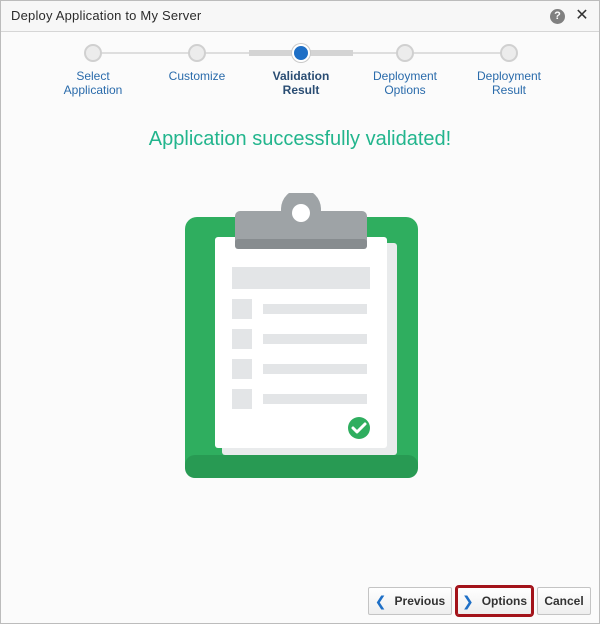  I want to click on step-label: Deployment Result, so click(509, 83).